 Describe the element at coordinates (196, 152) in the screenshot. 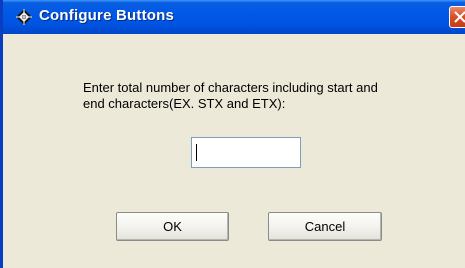

I see `text-caret` at that location.